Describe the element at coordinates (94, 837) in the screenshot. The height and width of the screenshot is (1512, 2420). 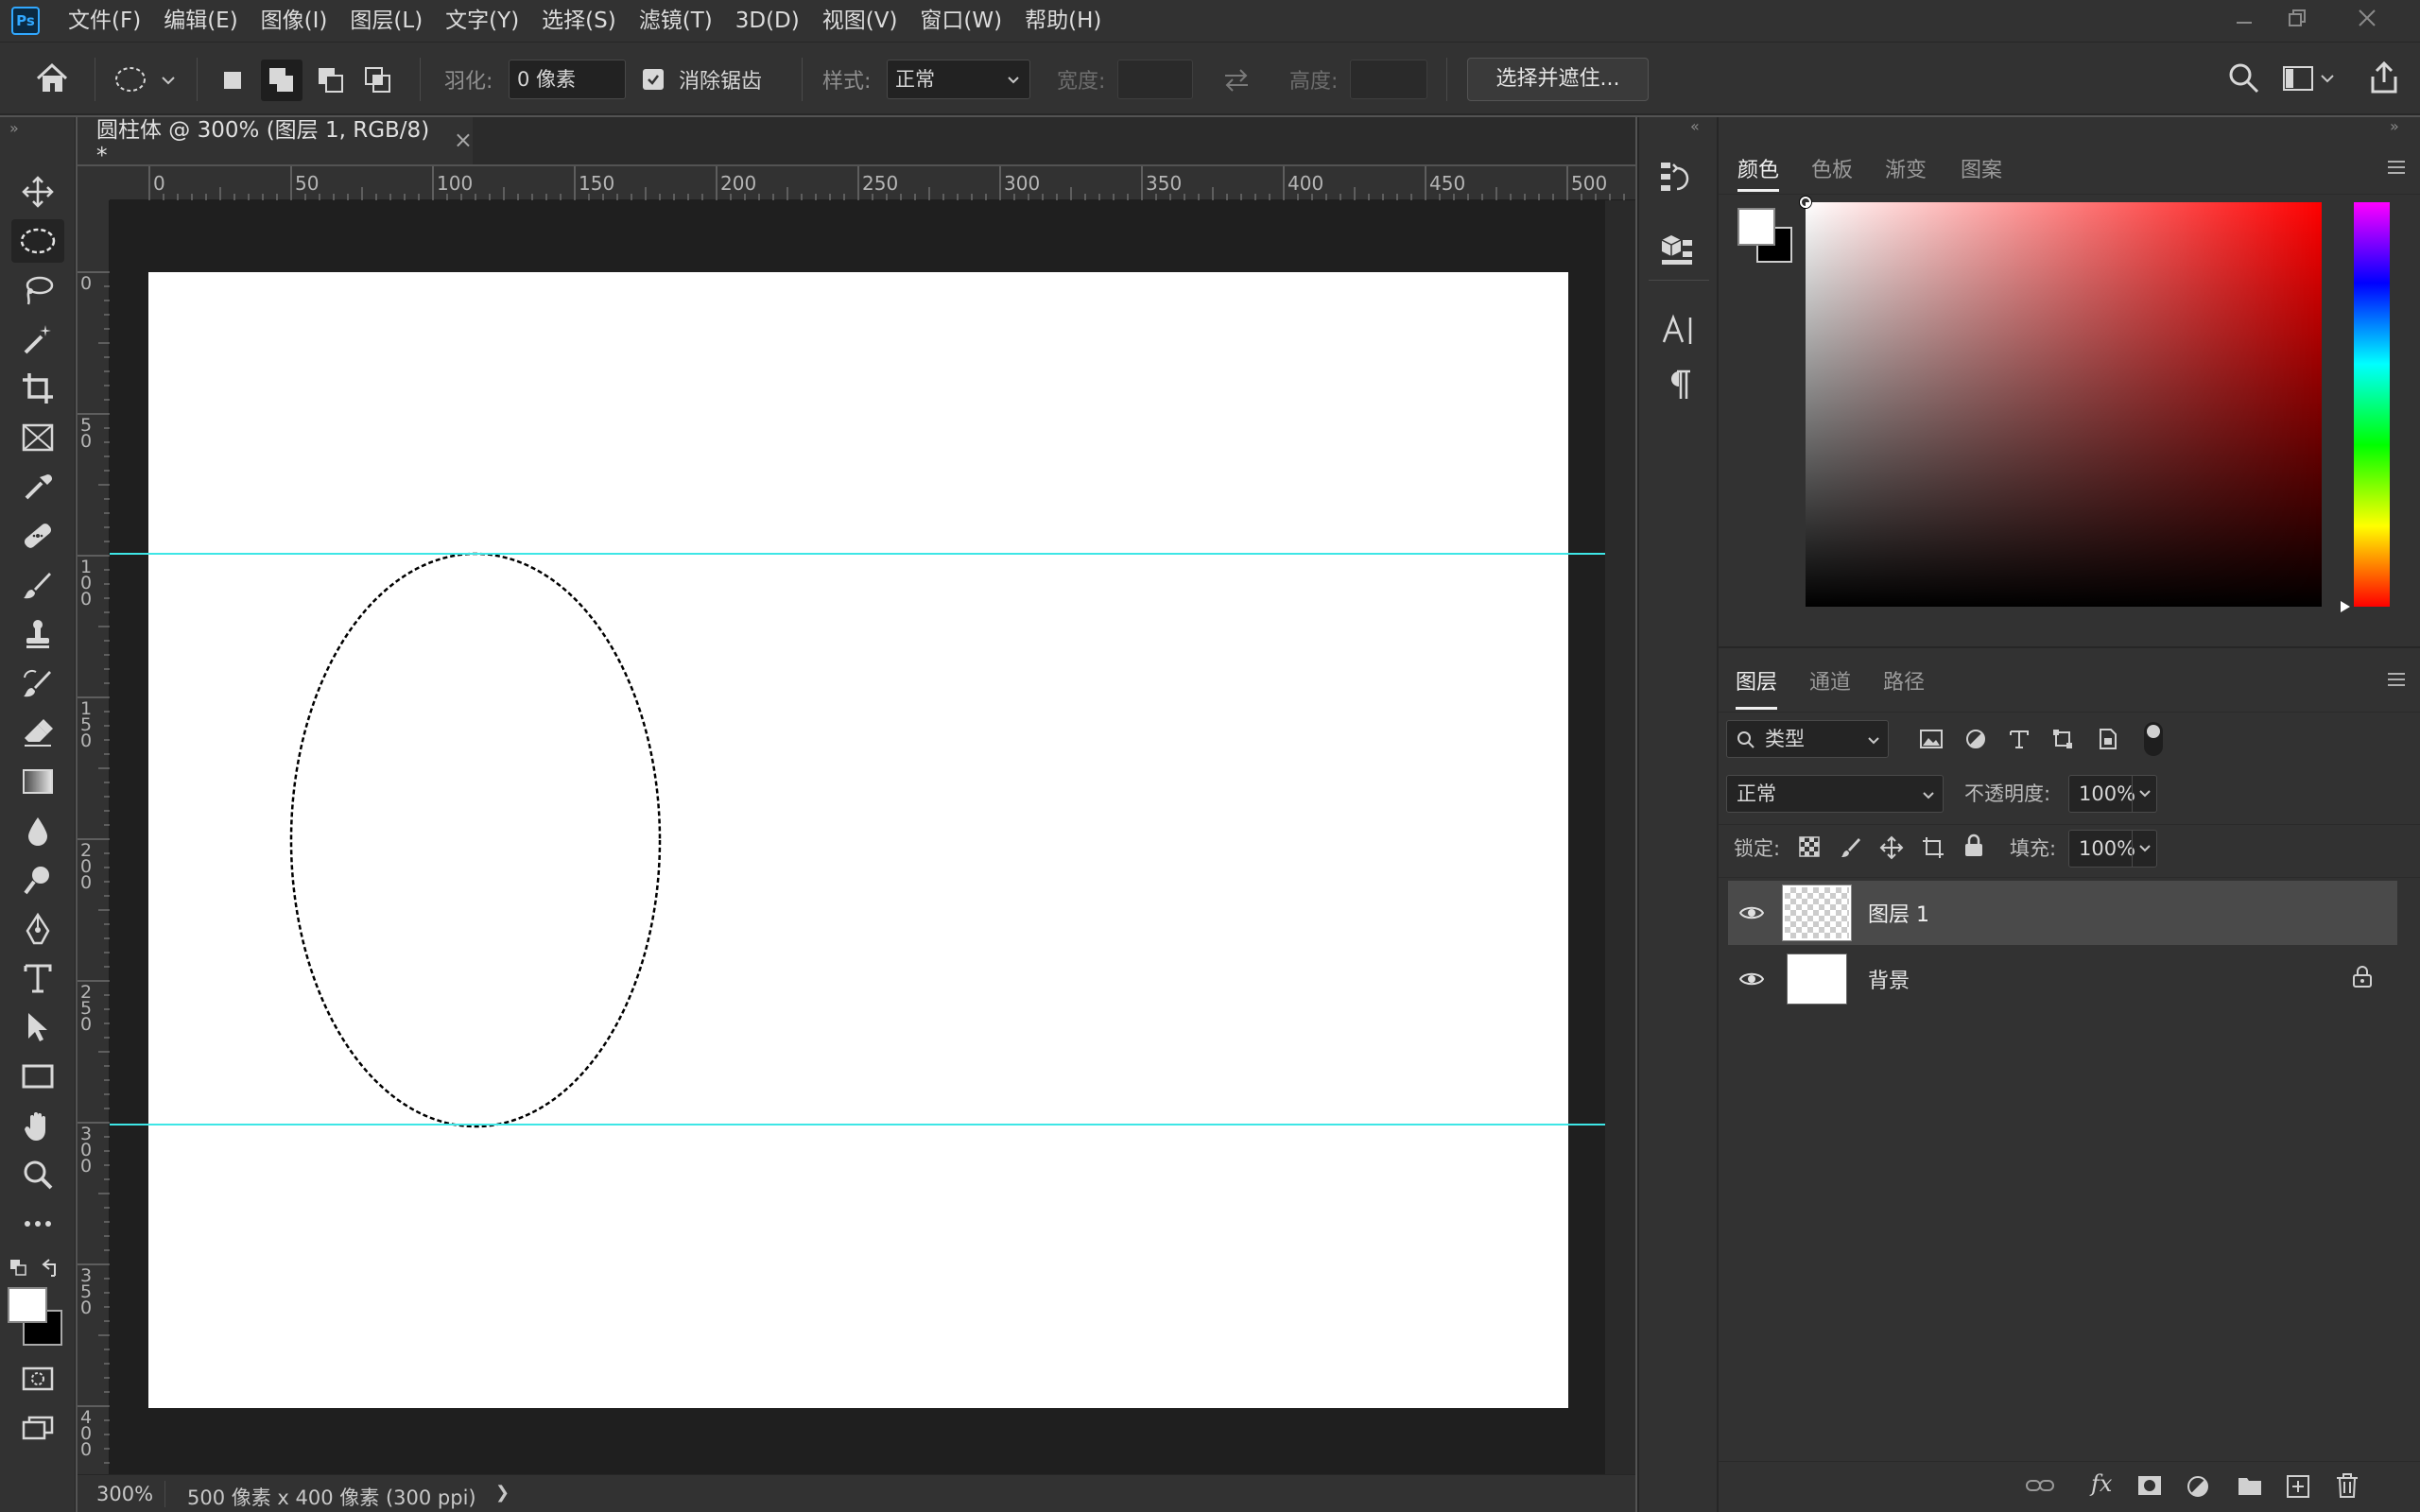
I see `vertical-ruler: 0 50 100 150 200 250 300 350 400` at that location.